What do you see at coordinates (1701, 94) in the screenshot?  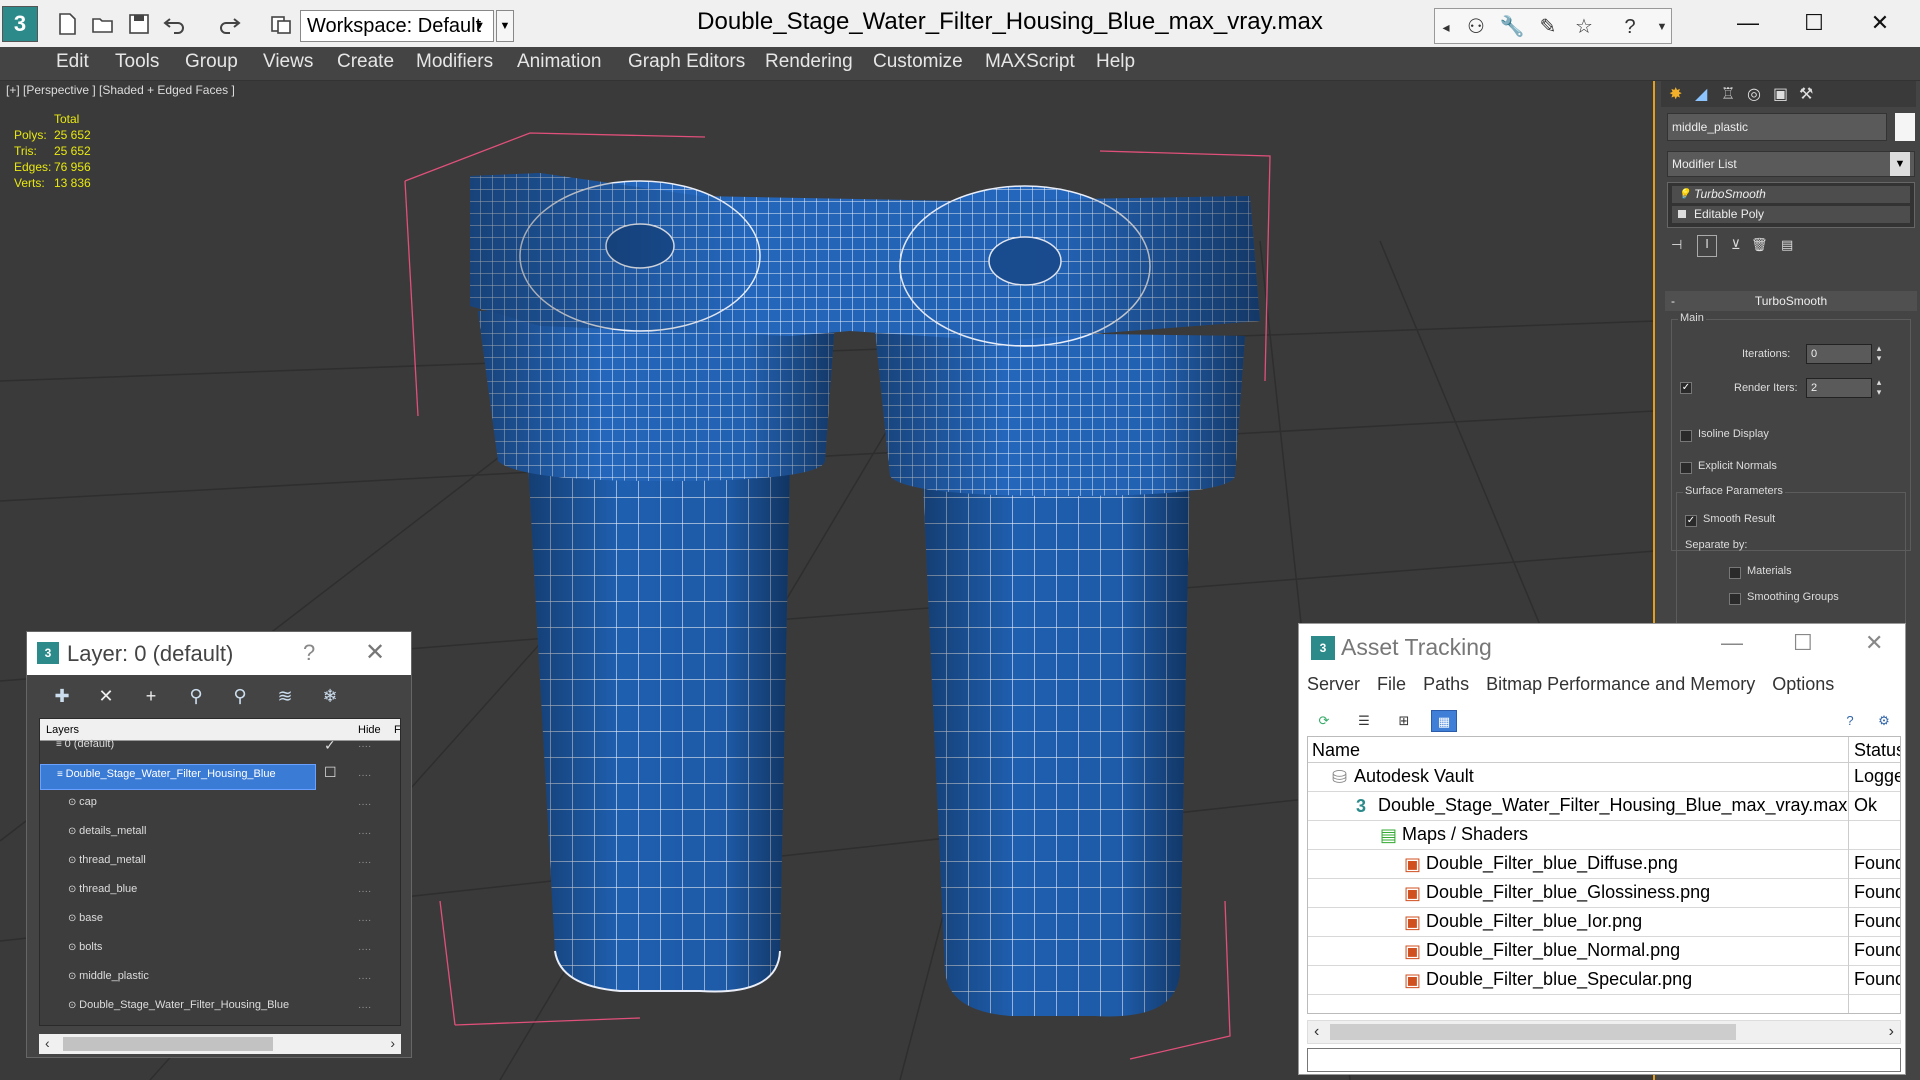 I see `modify-tab-icon: ◢` at bounding box center [1701, 94].